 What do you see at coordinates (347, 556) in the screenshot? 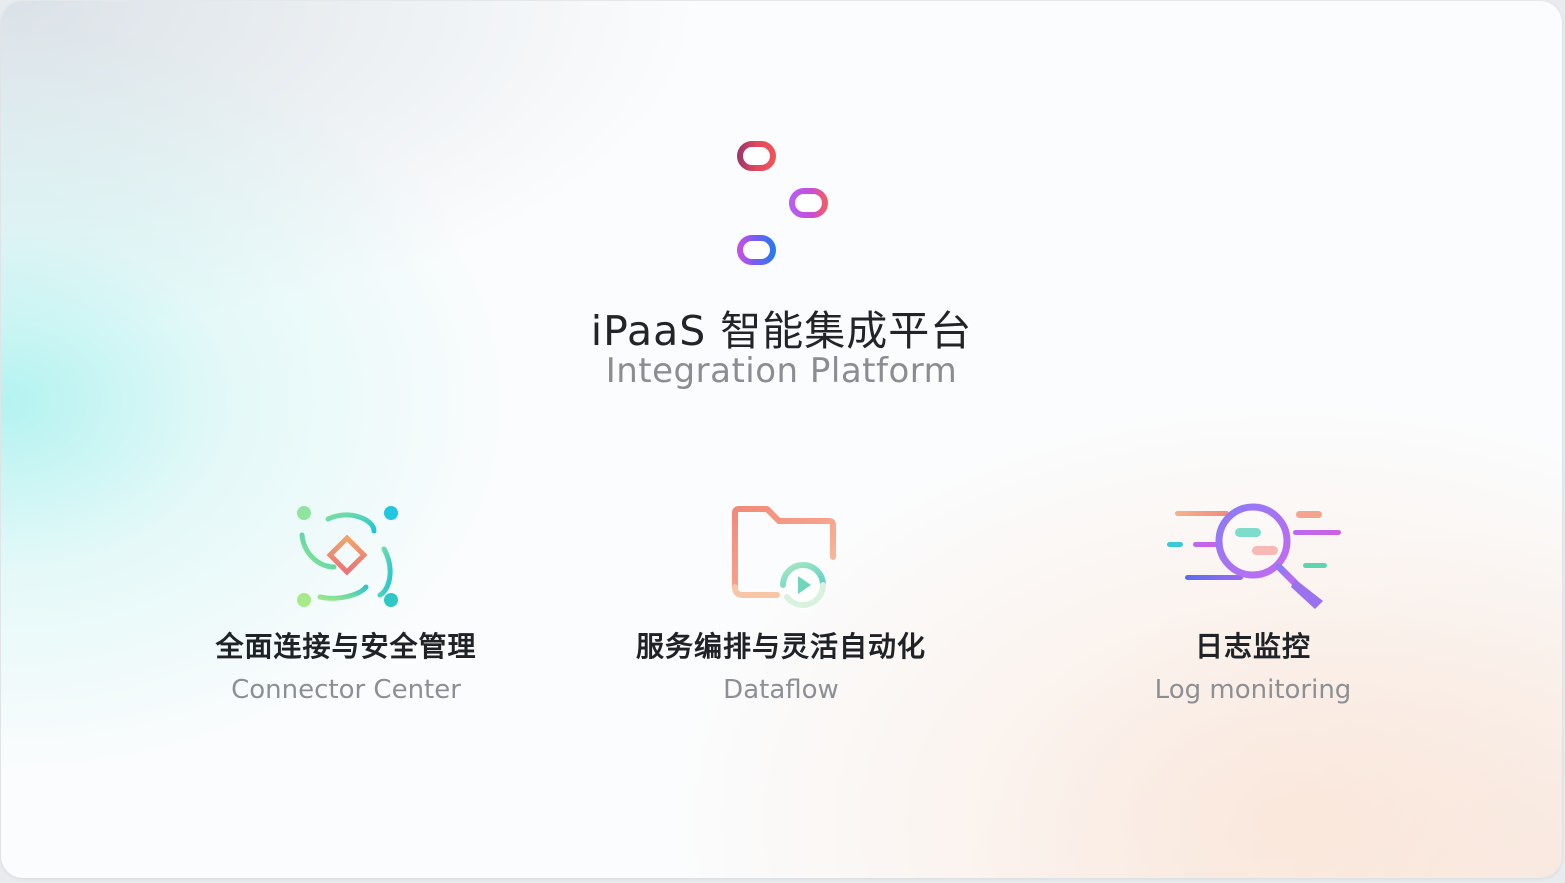
I see `connector-icon` at bounding box center [347, 556].